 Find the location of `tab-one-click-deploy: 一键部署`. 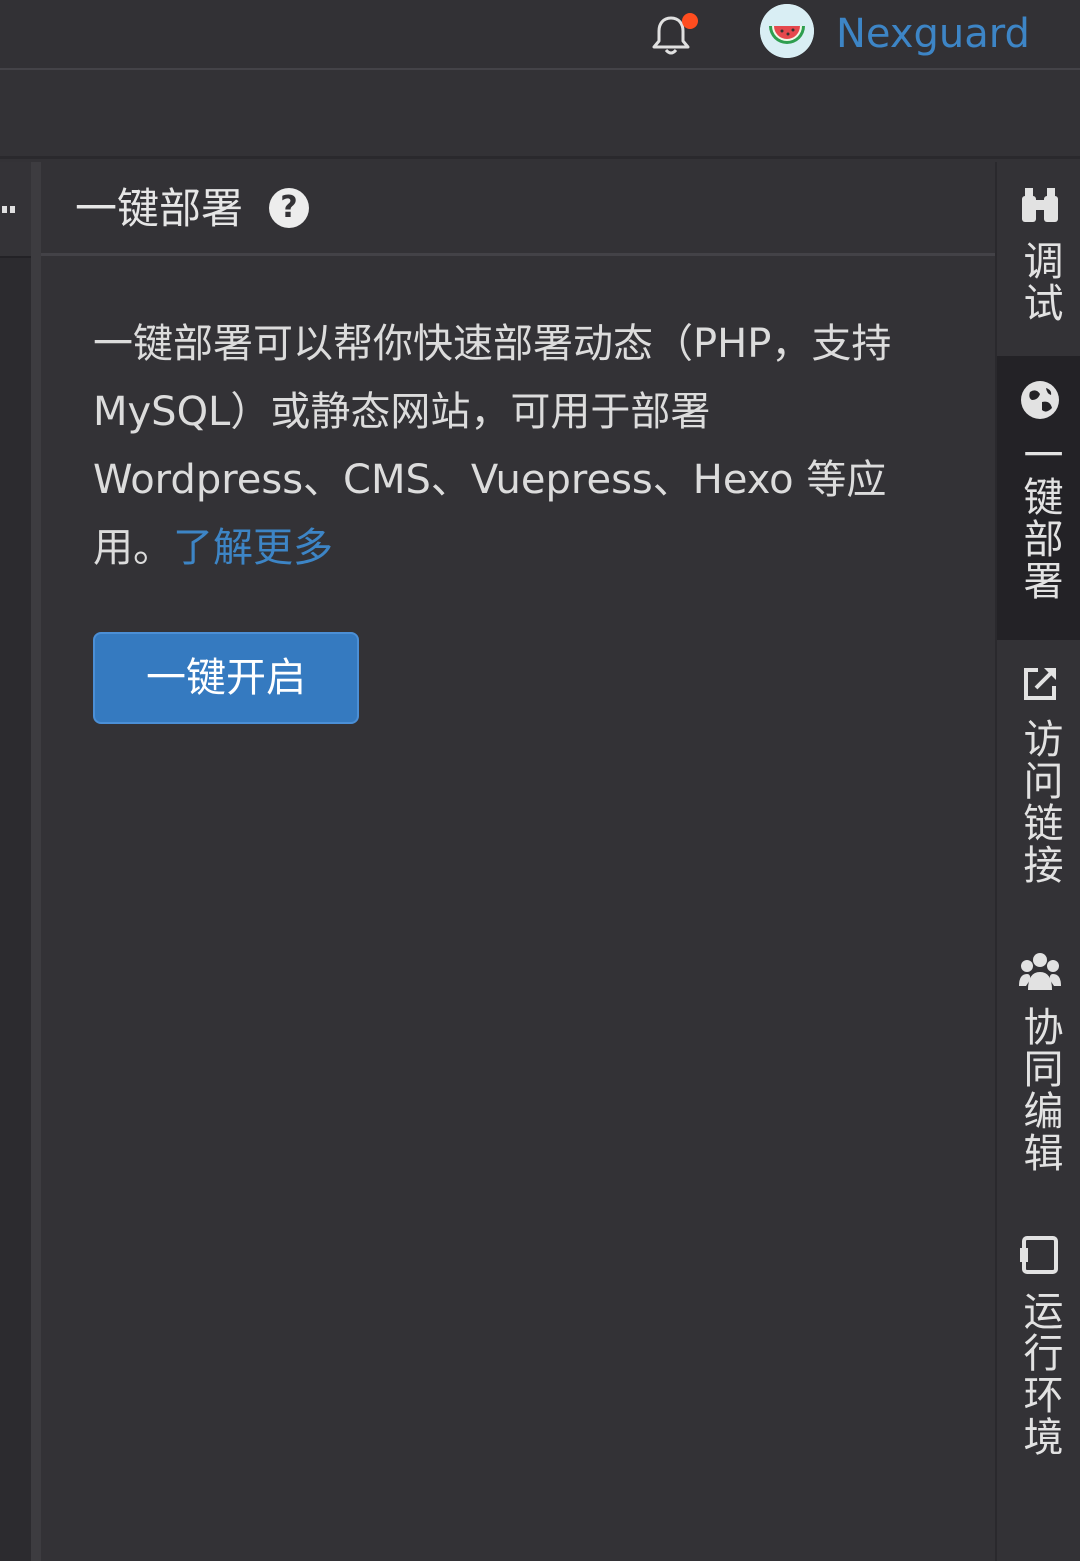

tab-one-click-deploy: 一键部署 is located at coordinates (1038, 498).